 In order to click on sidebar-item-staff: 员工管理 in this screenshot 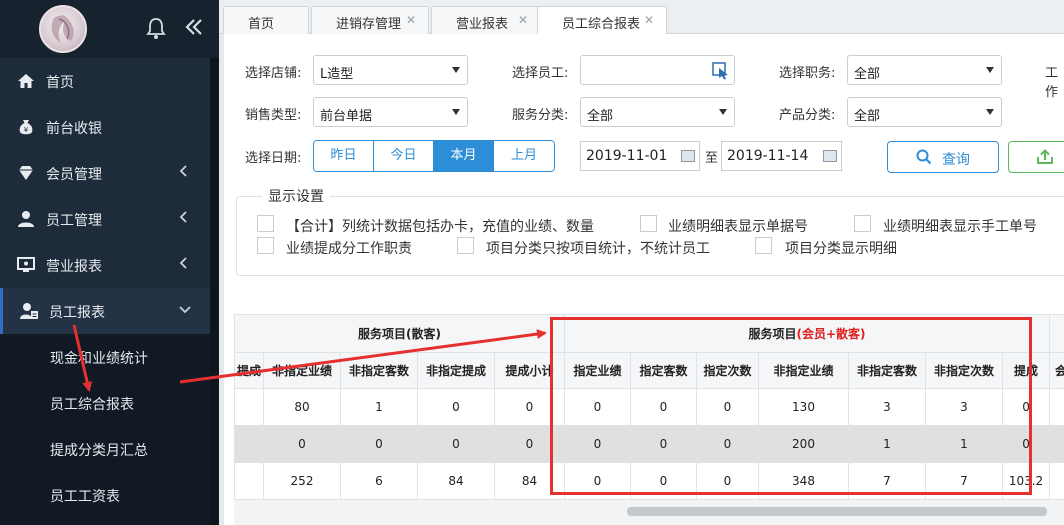, I will do `click(105, 219)`.